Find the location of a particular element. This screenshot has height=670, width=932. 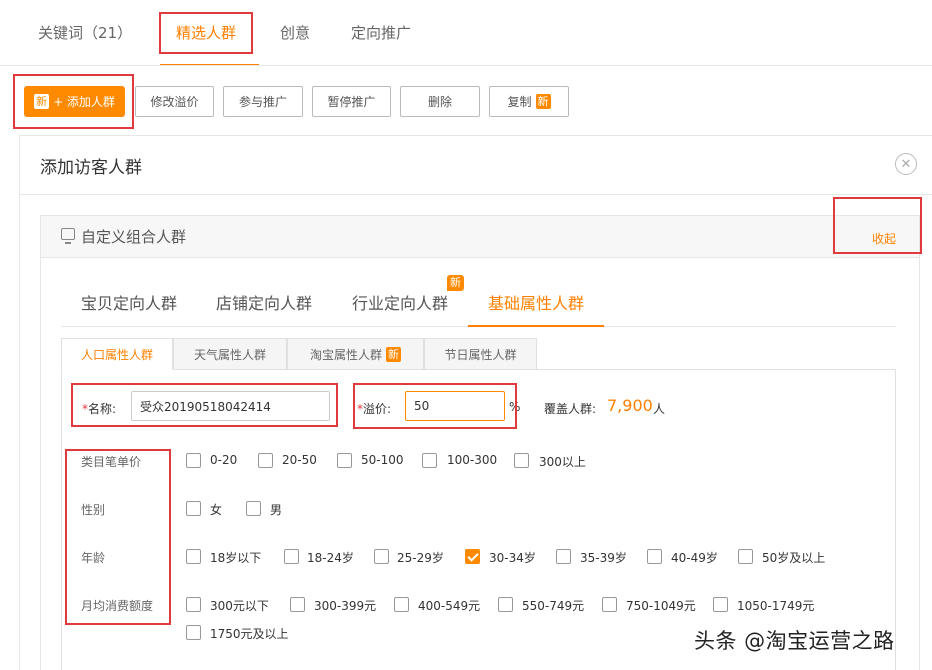

tab-industry-targeted: 行业定向人群 is located at coordinates (400, 302).